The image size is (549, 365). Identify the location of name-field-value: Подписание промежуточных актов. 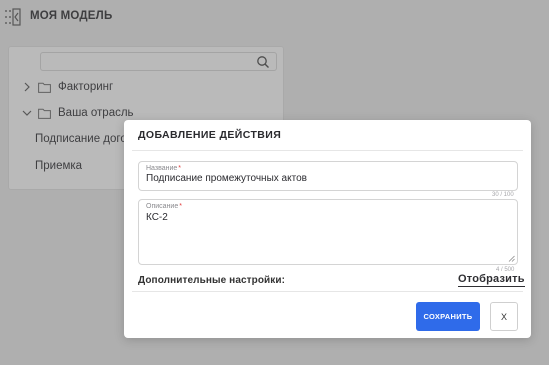
(226, 178).